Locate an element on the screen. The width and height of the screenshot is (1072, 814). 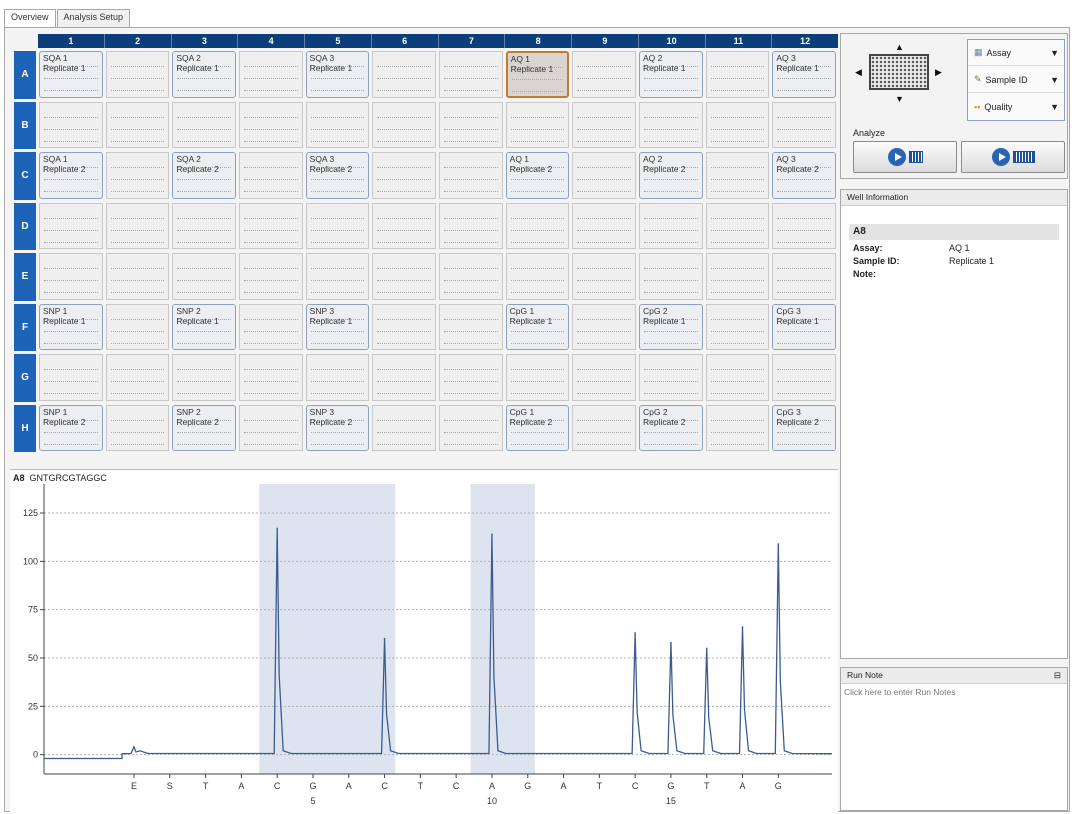
well-F12: CpG 3 Replicate 1 is located at coordinates (804, 326).